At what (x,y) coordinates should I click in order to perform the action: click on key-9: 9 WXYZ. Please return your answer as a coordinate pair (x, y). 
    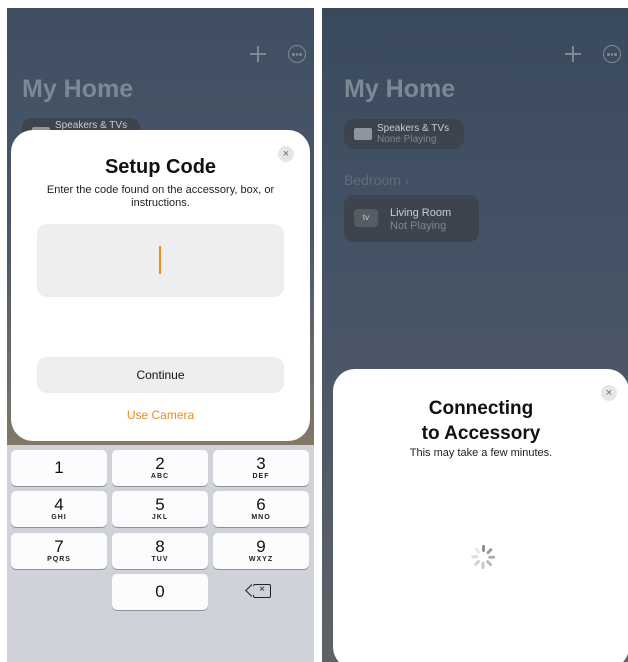
    Looking at the image, I should click on (261, 551).